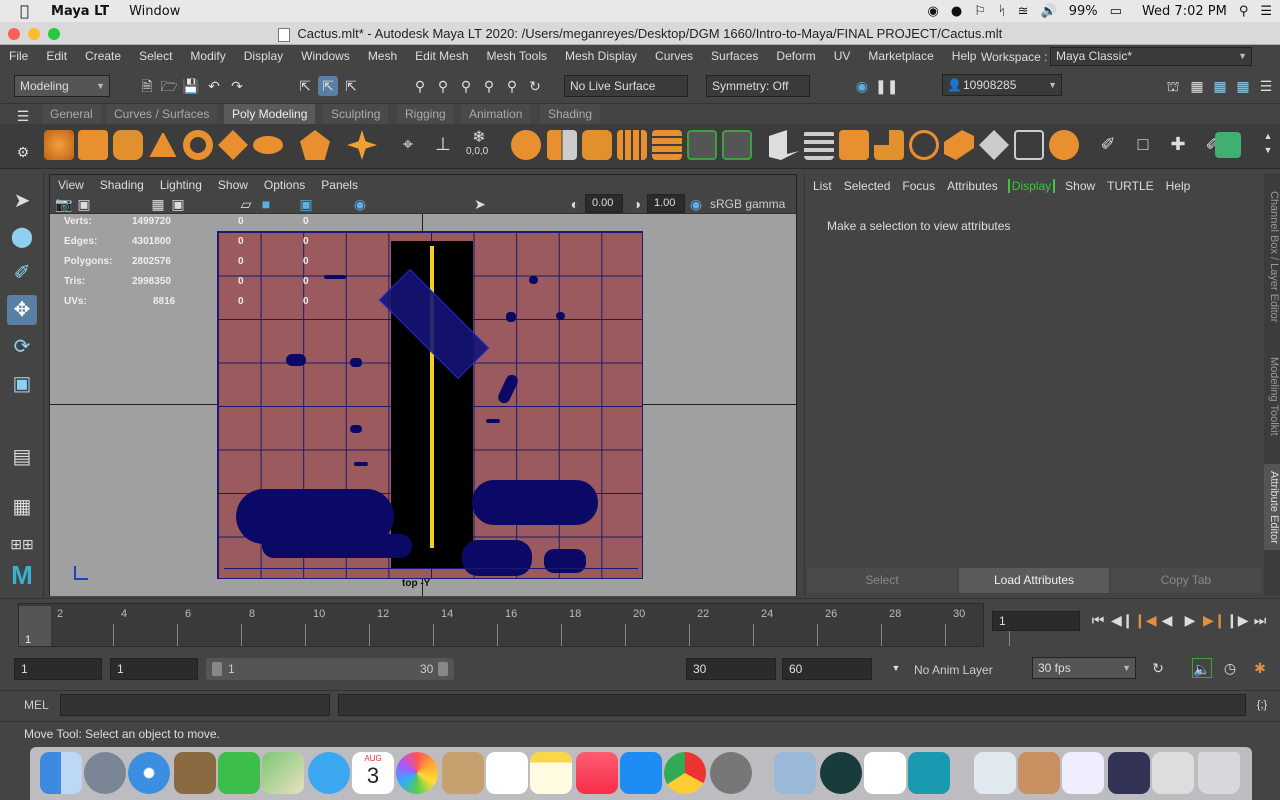  I want to click on isolate-select-icon: ➤, so click(480, 204).